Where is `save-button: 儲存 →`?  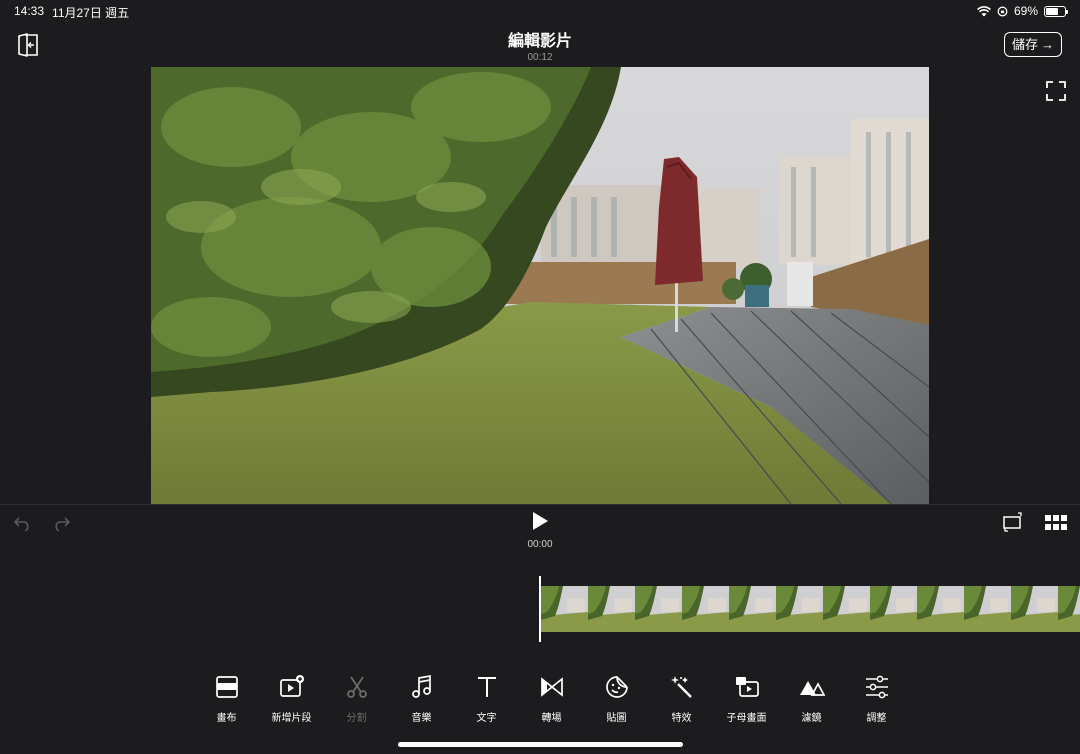
save-button: 儲存 → is located at coordinates (1032, 44).